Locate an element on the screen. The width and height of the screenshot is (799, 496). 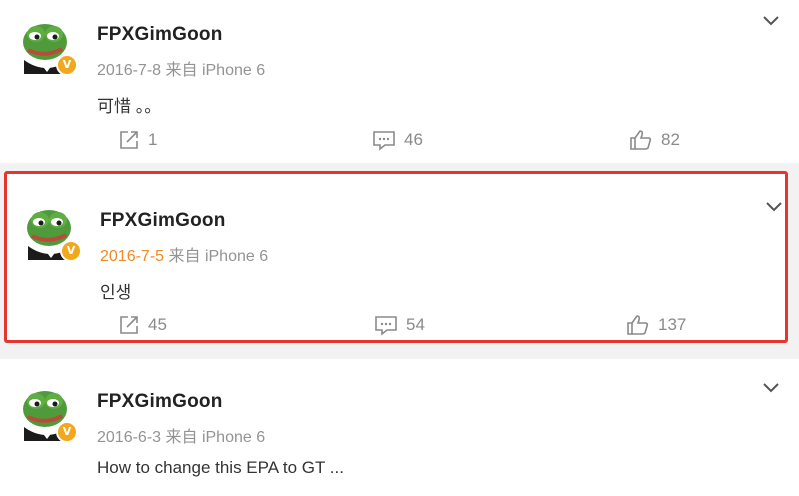
post-text: 可惜 。。 is located at coordinates (129, 106).